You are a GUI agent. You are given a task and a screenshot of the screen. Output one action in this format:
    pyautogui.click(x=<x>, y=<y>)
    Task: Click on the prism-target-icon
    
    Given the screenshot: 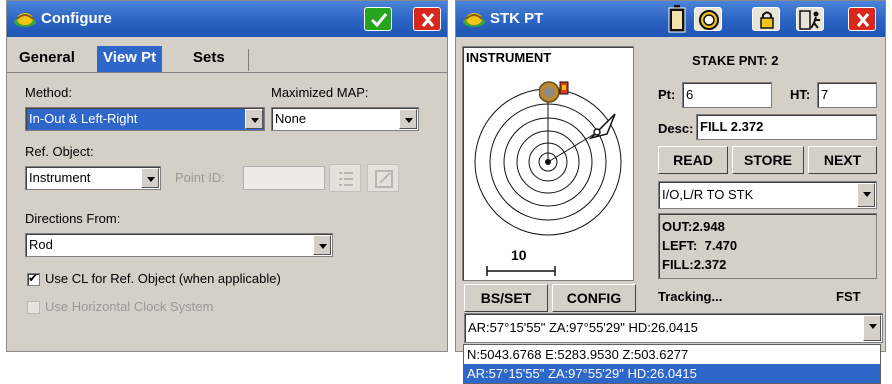 What is the action you would take?
    pyautogui.click(x=709, y=20)
    